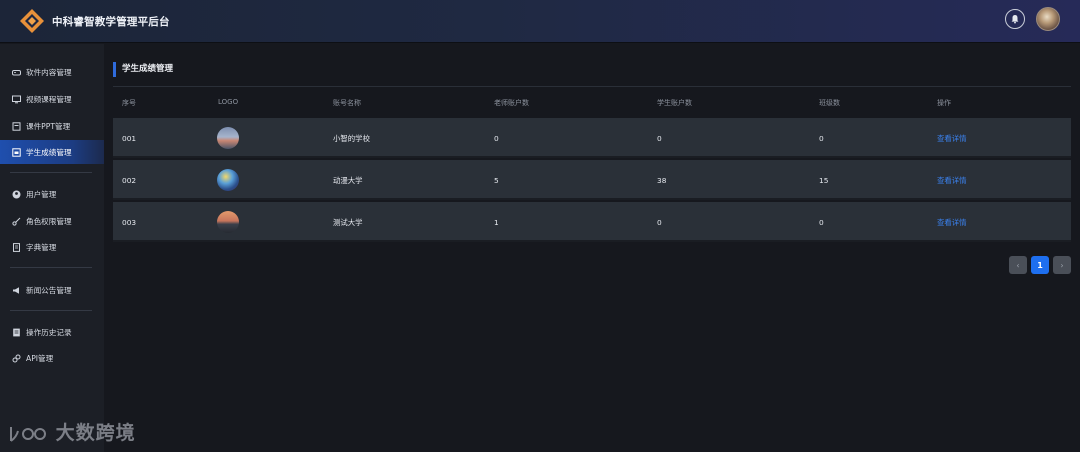  I want to click on row-account-name: 小智的学校, so click(351, 138).